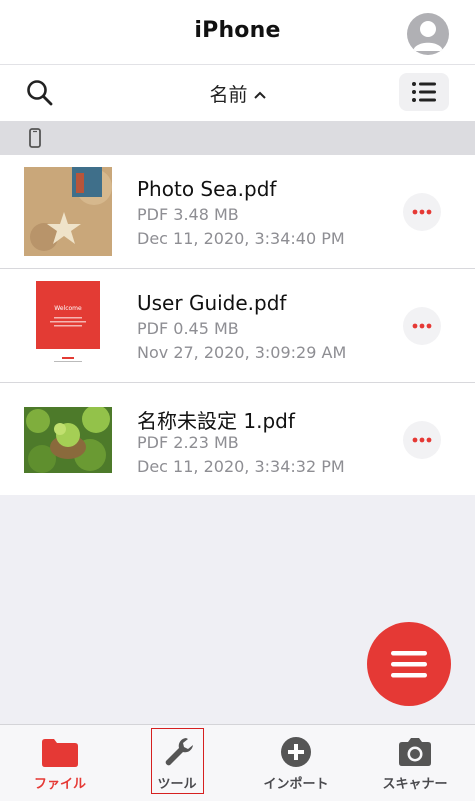 This screenshot has height=801, width=475. I want to click on page-title: iPhone, so click(237, 30).